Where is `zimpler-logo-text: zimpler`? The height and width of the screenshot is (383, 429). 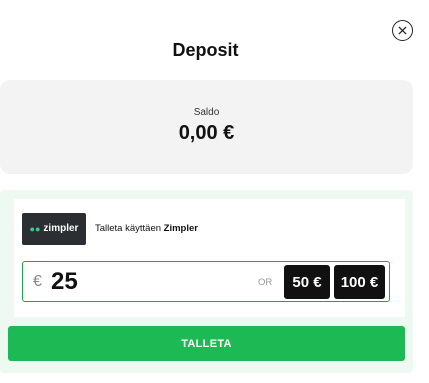 zimpler-logo-text: zimpler is located at coordinates (61, 228).